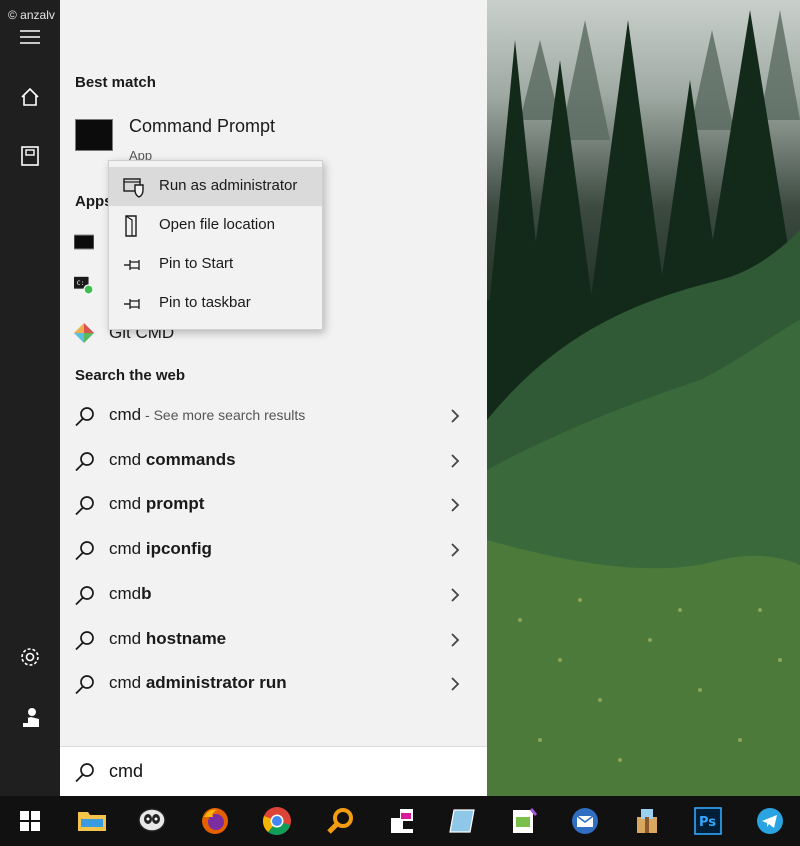 The height and width of the screenshot is (846, 800). I want to click on inkscape-icon, so click(152, 820).